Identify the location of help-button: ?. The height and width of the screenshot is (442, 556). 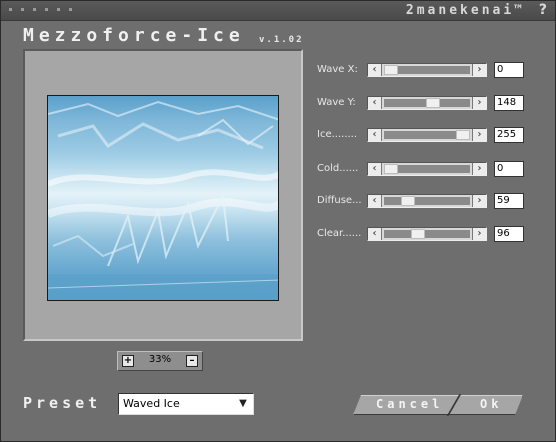
(543, 10).